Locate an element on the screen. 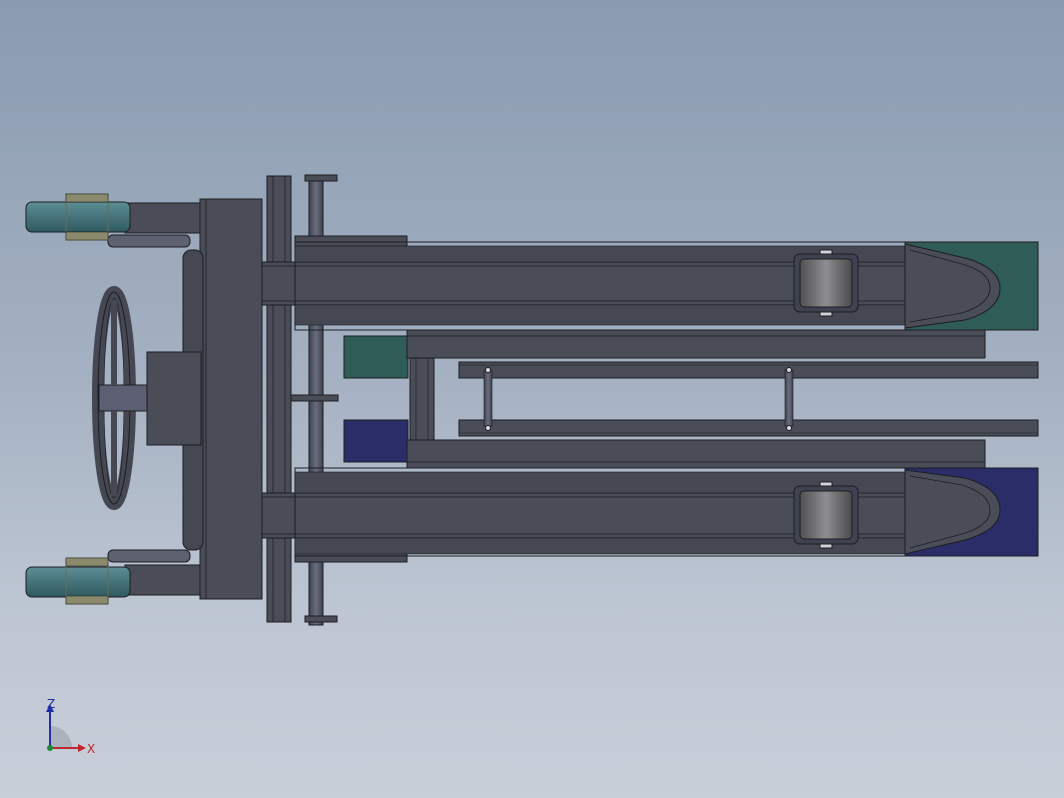 This screenshot has width=1064, height=798. inner-rail-lower is located at coordinates (722, 444).